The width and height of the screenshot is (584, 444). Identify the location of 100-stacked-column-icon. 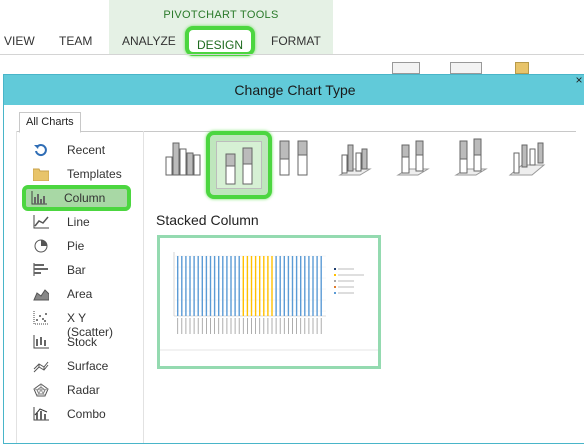
(293, 158).